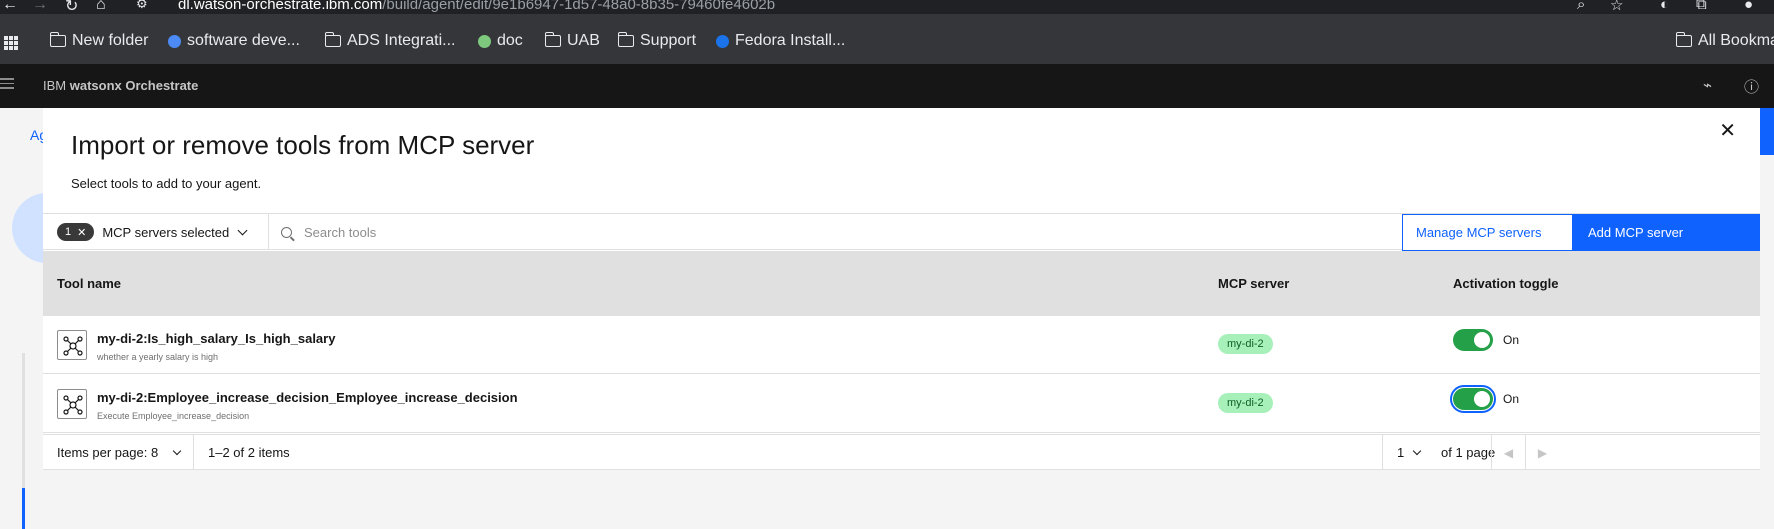 Image resolution: width=1774 pixels, height=529 pixels. I want to click on bookmark-uab: UAB, so click(572, 41).